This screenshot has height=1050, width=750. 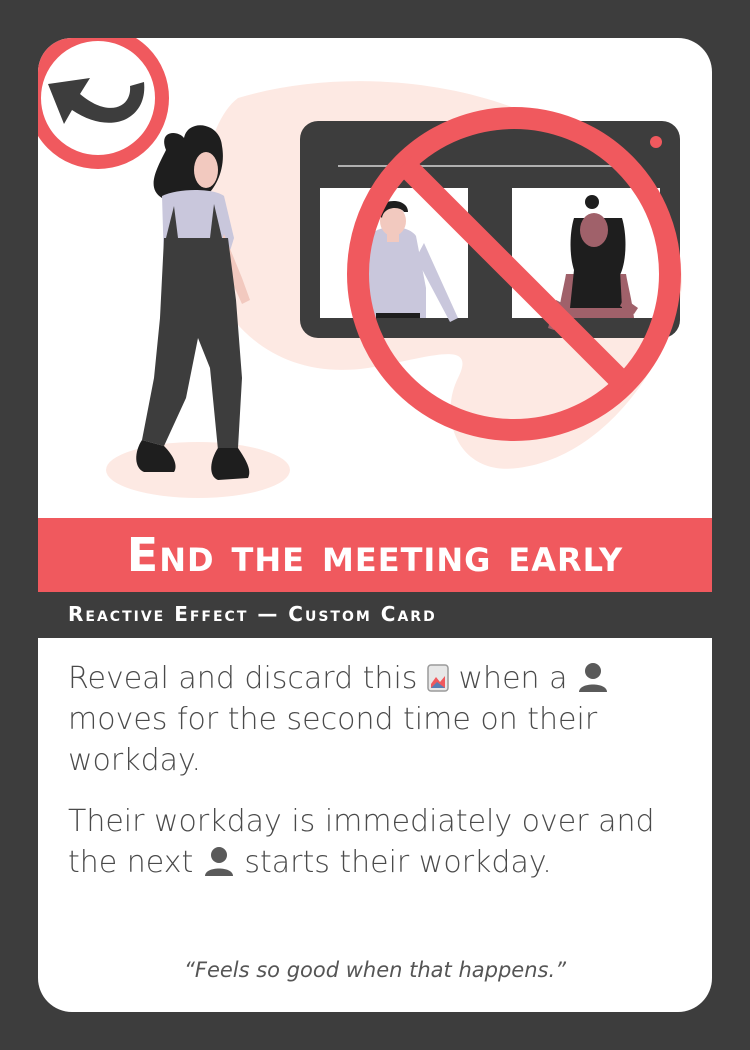 What do you see at coordinates (375, 970) in the screenshot?
I see `flavor-text: “Feels so good when that happens.”` at bounding box center [375, 970].